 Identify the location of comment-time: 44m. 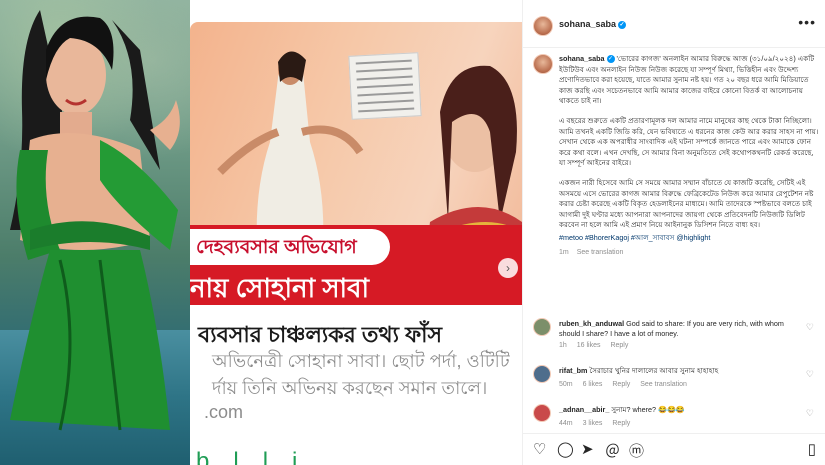
(566, 423).